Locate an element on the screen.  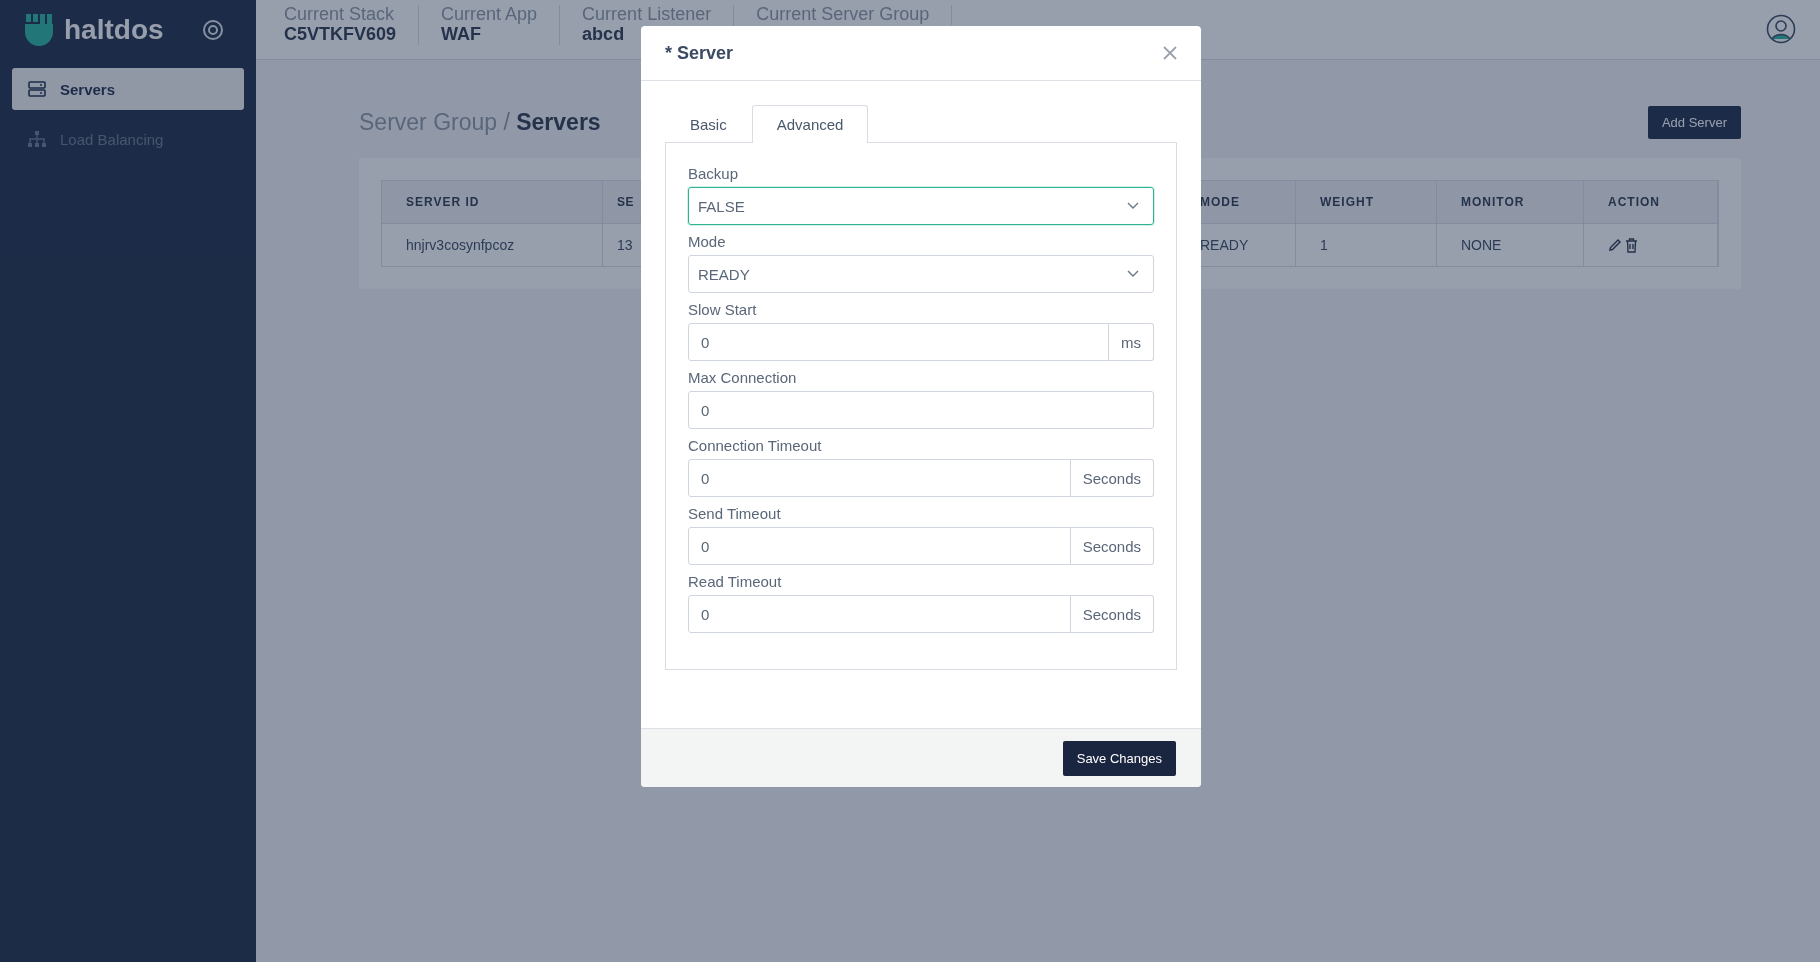
sidebar-item: Servers is located at coordinates (128, 89).